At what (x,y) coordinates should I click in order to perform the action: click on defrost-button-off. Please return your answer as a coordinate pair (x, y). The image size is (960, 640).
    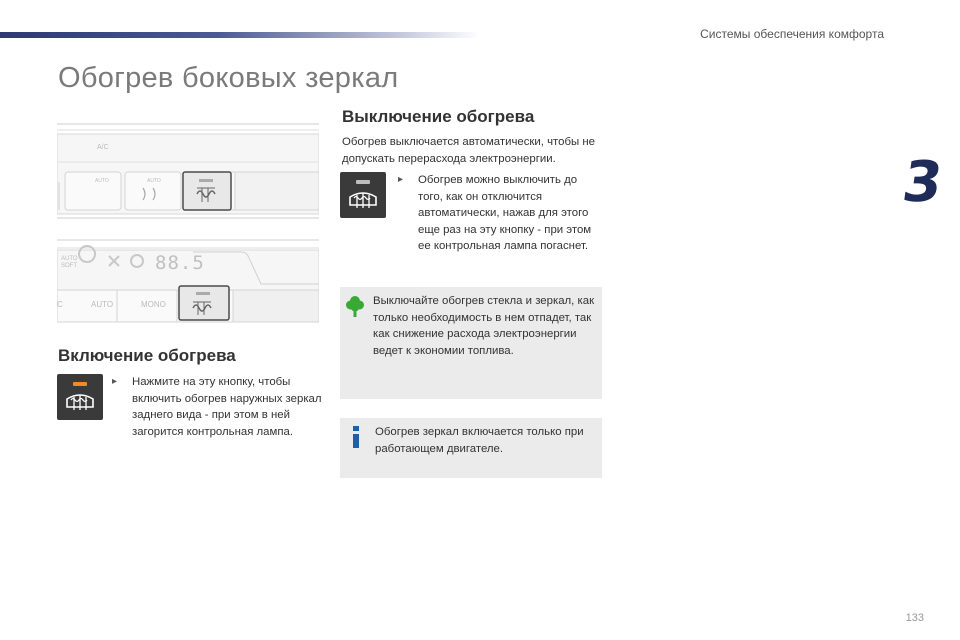
    Looking at the image, I should click on (363, 195).